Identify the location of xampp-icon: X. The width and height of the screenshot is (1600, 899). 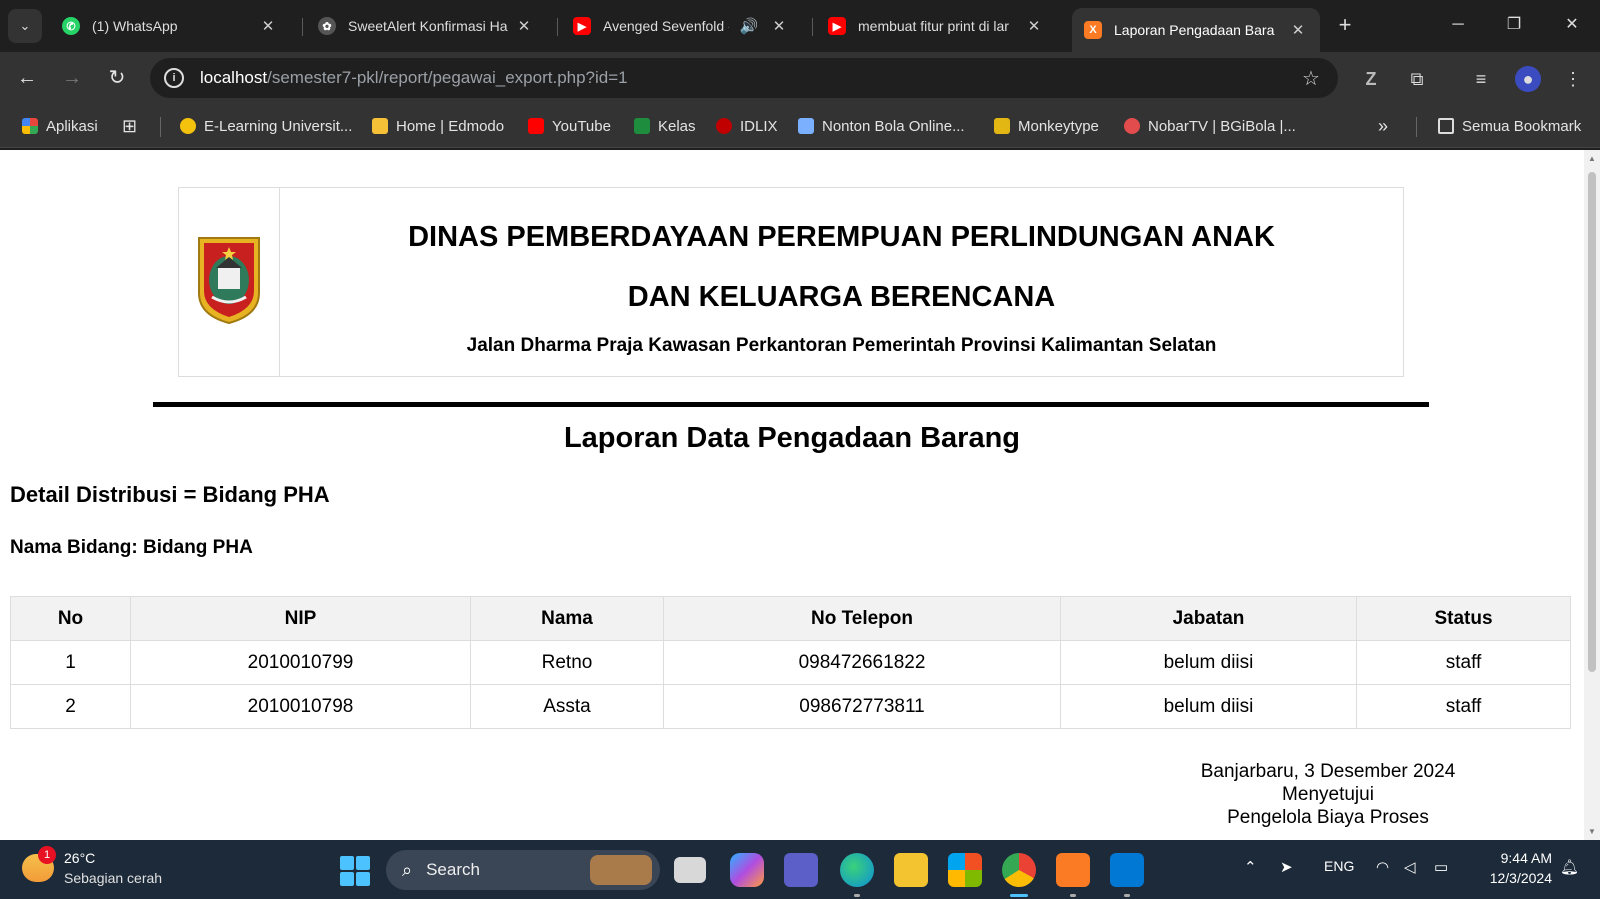
(1093, 30).